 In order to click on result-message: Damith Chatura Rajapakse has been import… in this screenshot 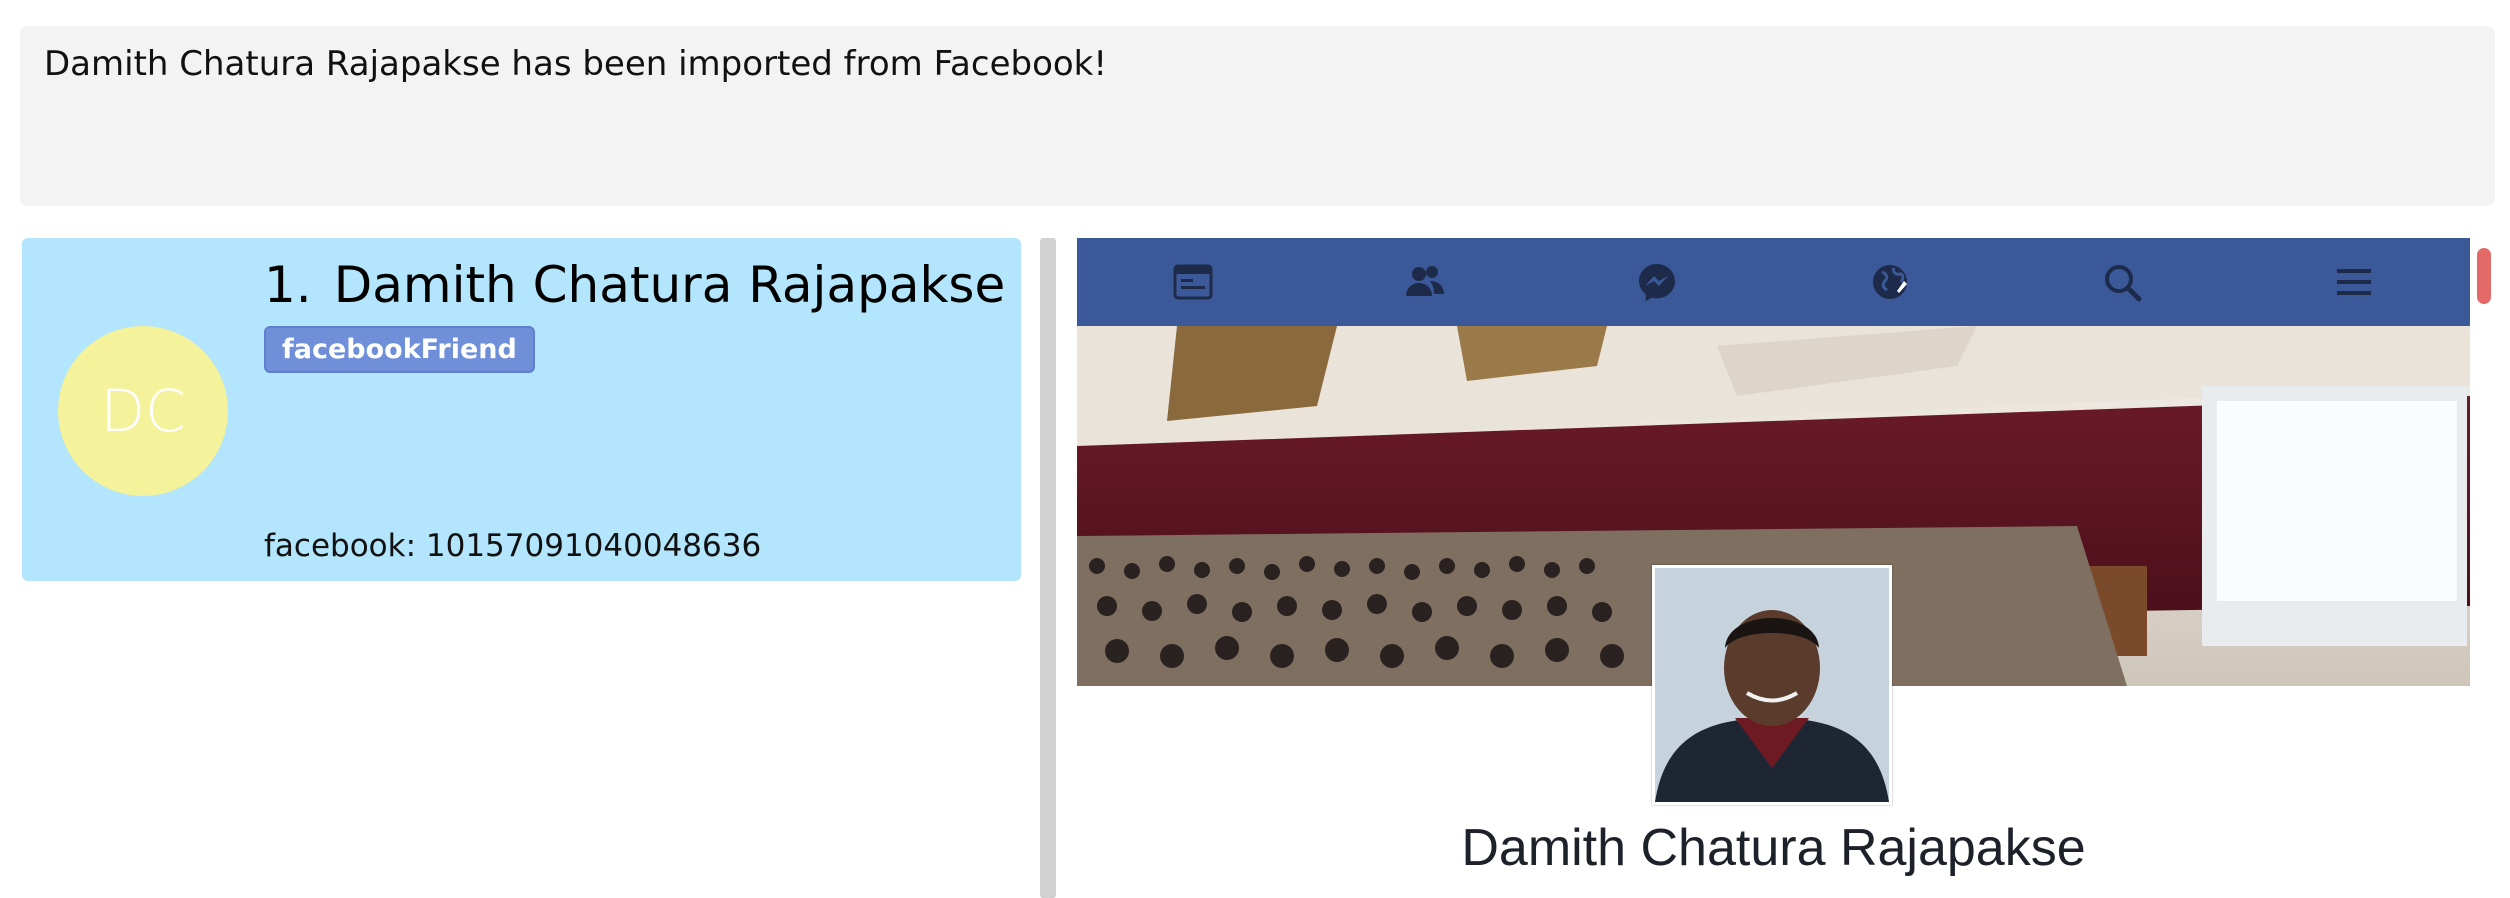, I will do `click(575, 64)`.